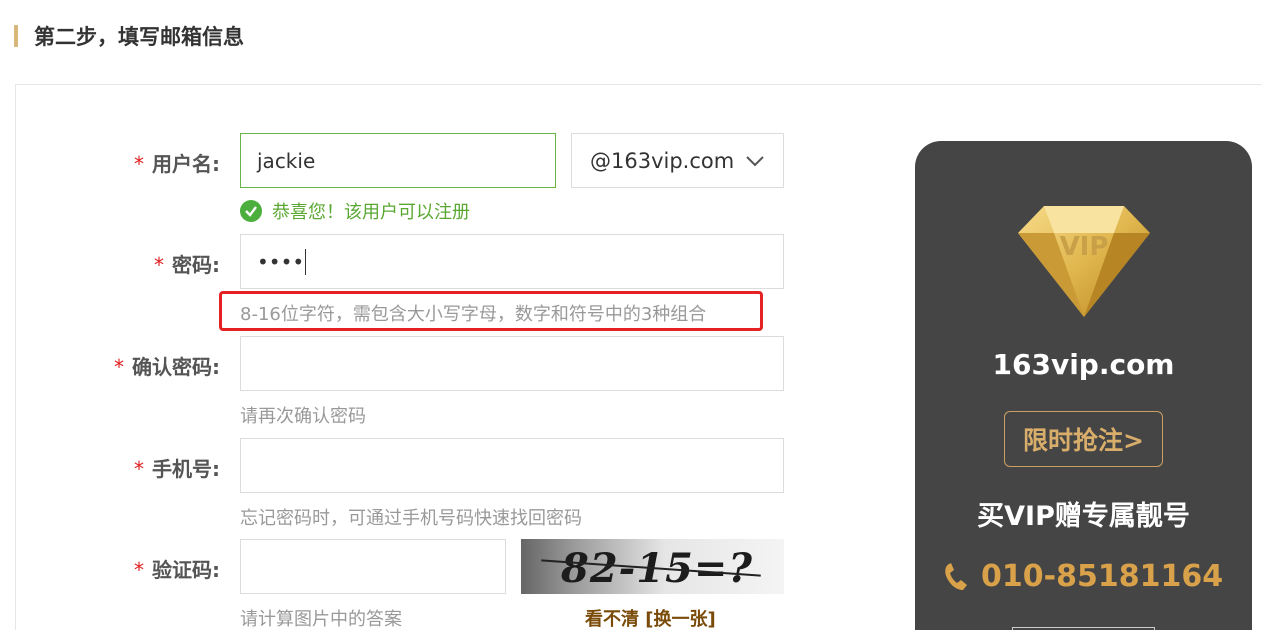 The width and height of the screenshot is (1262, 630). I want to click on confirm-password-label: * 确认密码:, so click(167, 367).